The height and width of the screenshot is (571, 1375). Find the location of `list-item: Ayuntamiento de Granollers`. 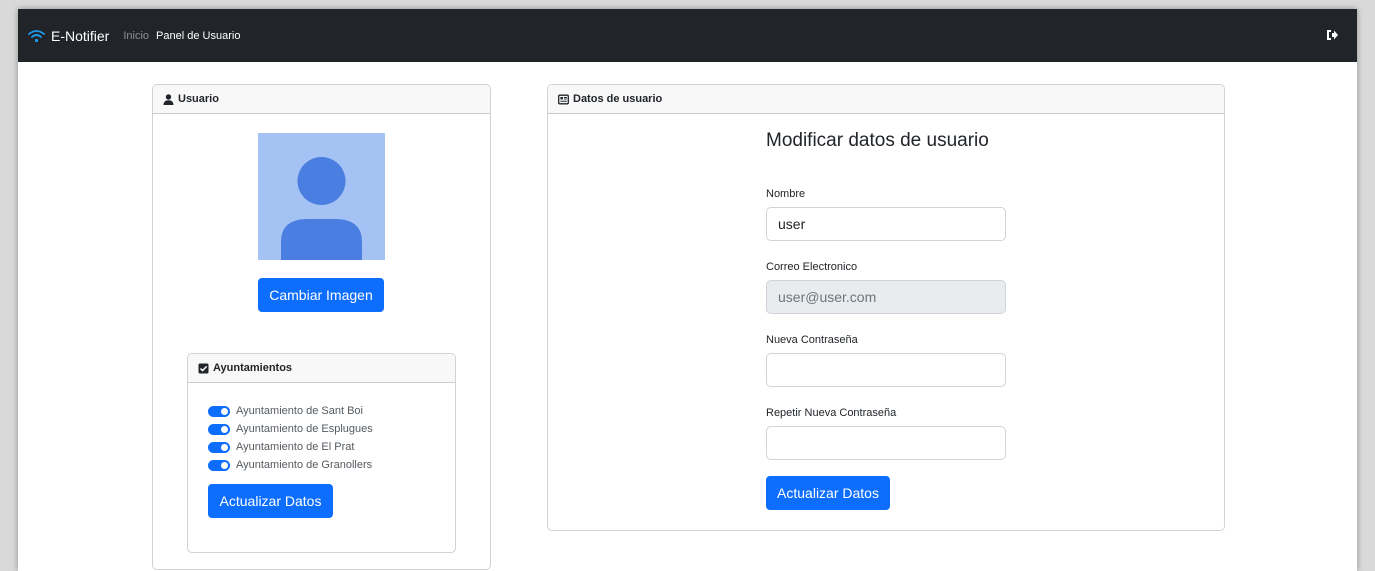

list-item: Ayuntamiento de Granollers is located at coordinates (290, 465).